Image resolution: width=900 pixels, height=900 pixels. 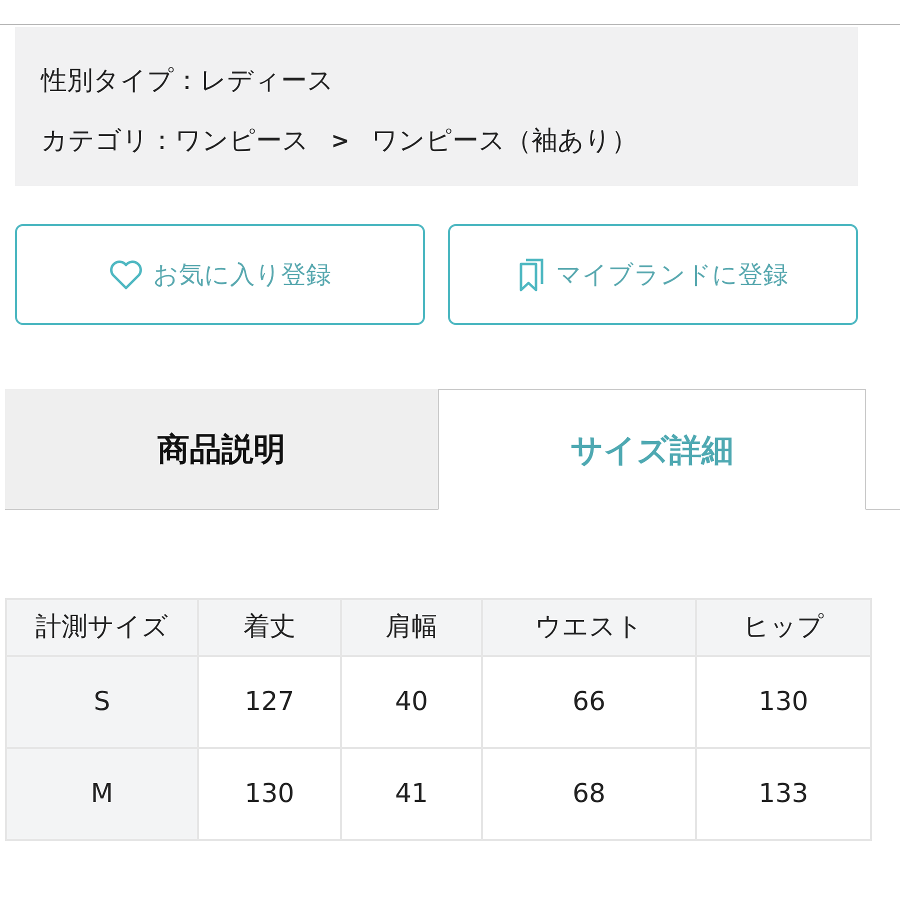 What do you see at coordinates (102, 627) in the screenshot?
I see `column-header: 計測サイズ` at bounding box center [102, 627].